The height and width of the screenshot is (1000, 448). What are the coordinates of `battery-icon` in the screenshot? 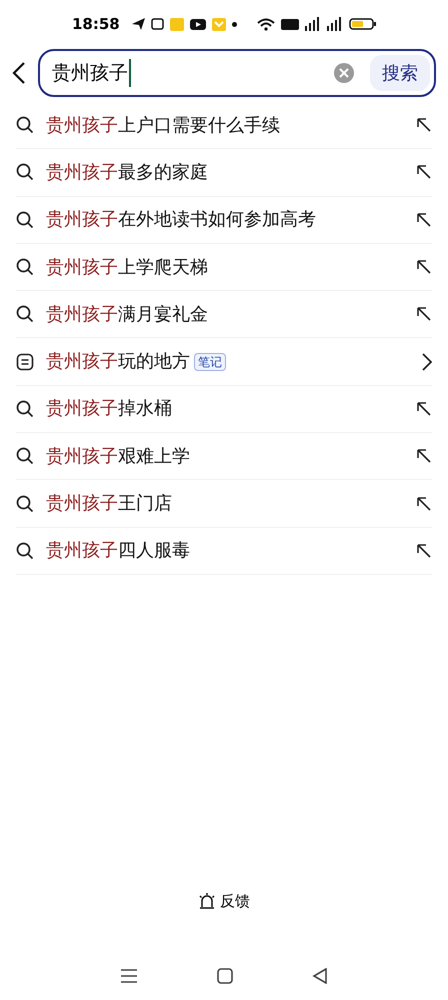 It's located at (362, 24).